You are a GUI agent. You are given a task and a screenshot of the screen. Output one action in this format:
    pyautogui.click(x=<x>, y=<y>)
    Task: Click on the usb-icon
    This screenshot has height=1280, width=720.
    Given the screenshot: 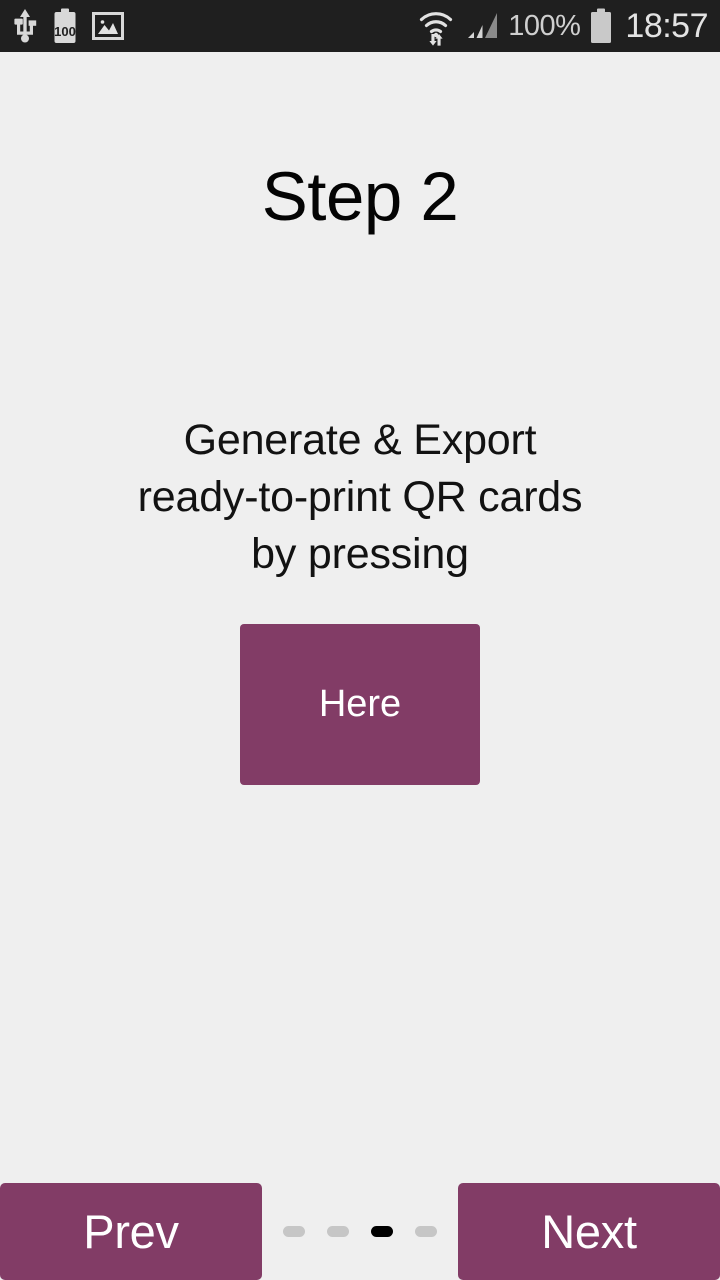 What is the action you would take?
    pyautogui.click(x=25, y=26)
    